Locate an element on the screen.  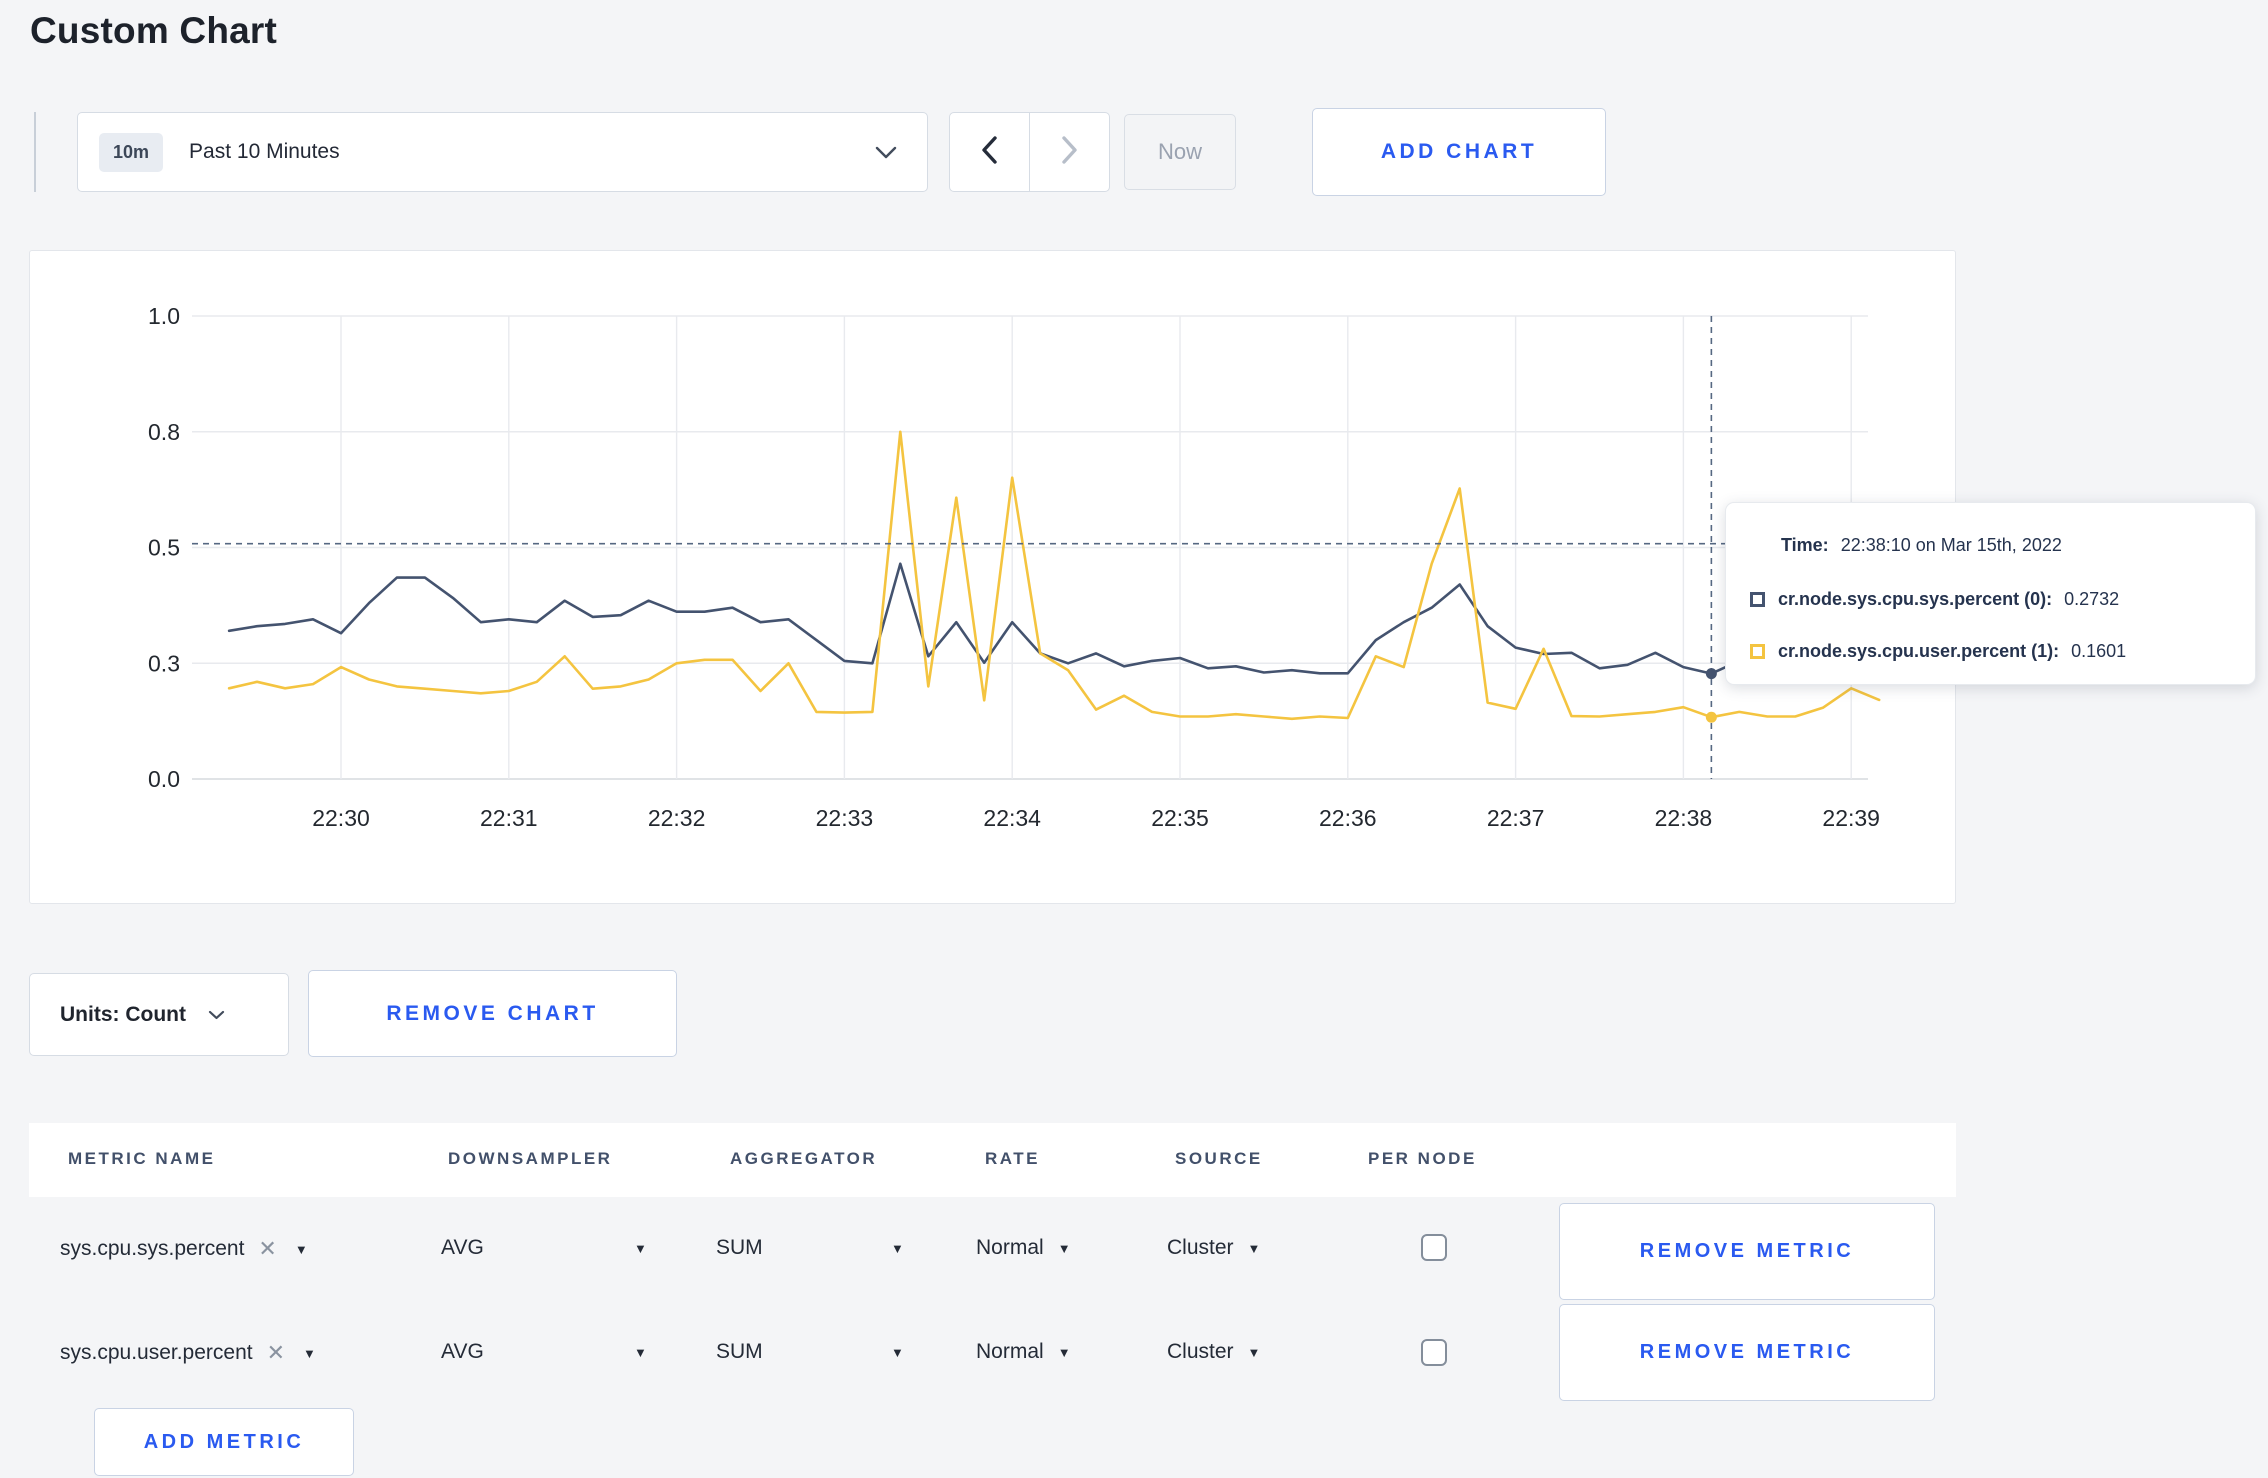
time-window-badge: 10m is located at coordinates (131, 152).